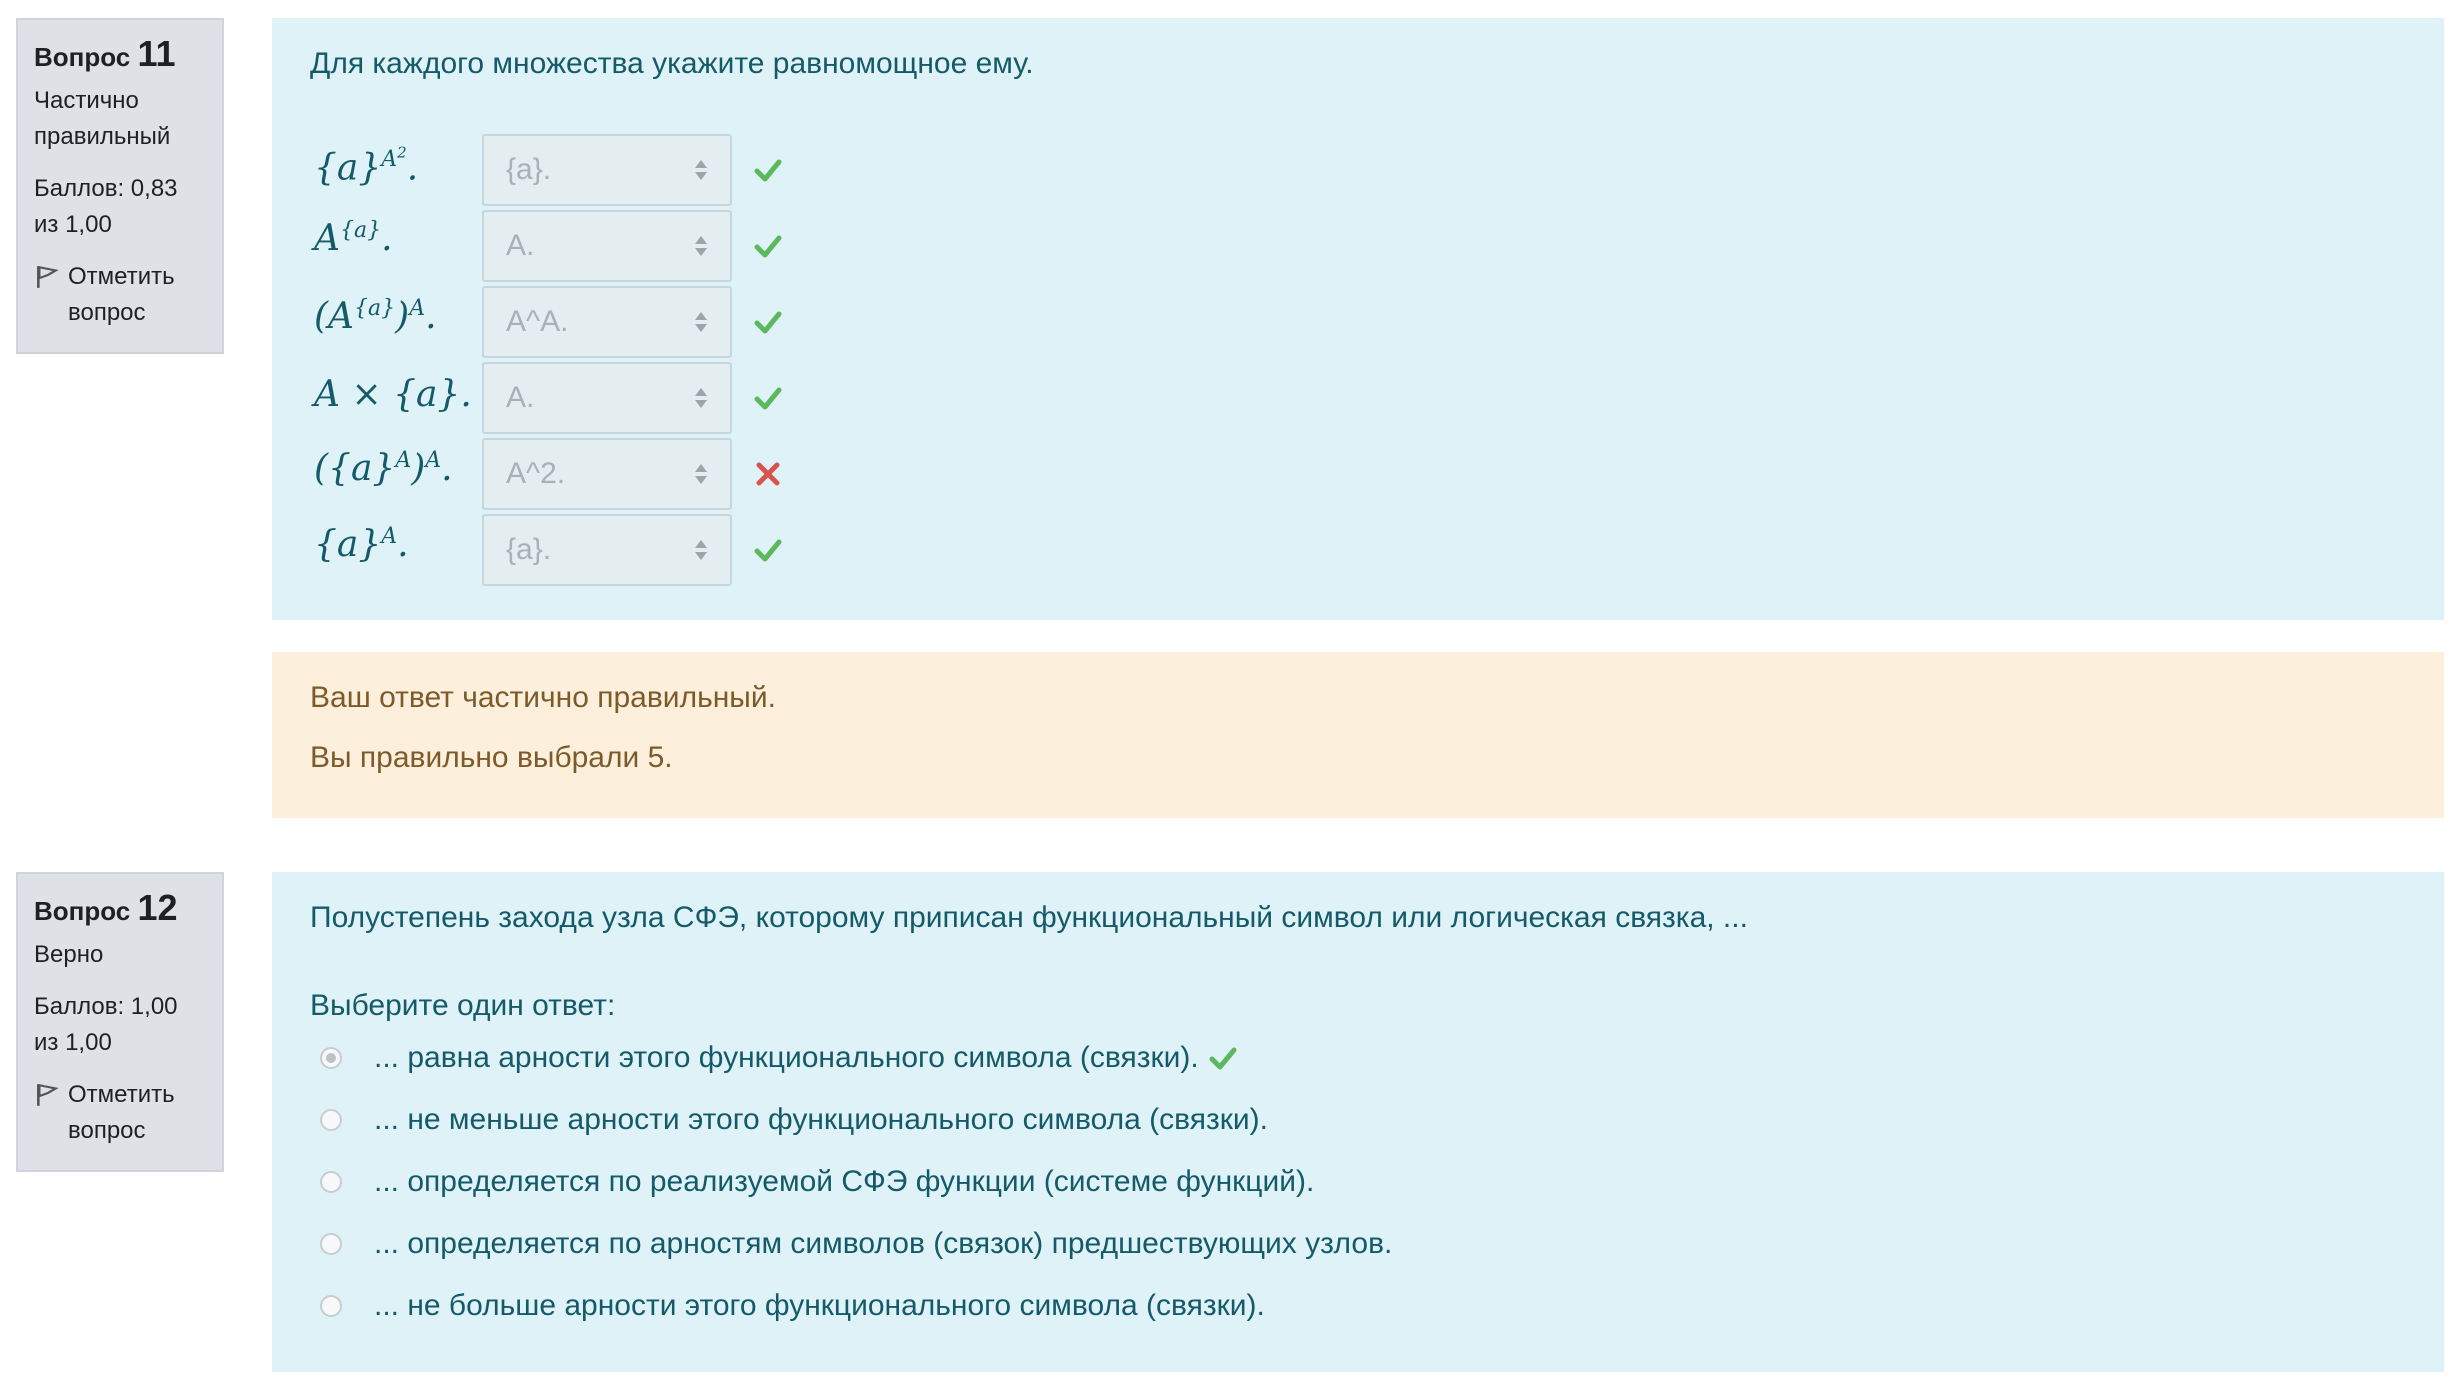 This screenshot has width=2456, height=1390. What do you see at coordinates (361, 544) in the screenshot?
I see `match-stem: {a}A.` at bounding box center [361, 544].